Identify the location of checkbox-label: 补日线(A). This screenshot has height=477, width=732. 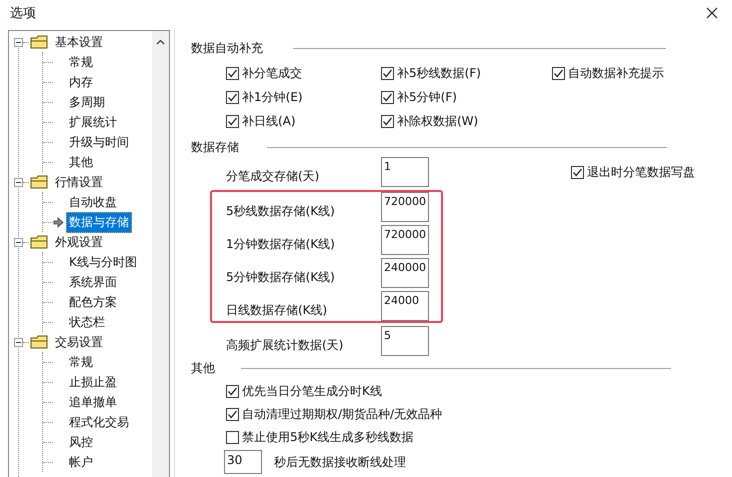
(269, 121).